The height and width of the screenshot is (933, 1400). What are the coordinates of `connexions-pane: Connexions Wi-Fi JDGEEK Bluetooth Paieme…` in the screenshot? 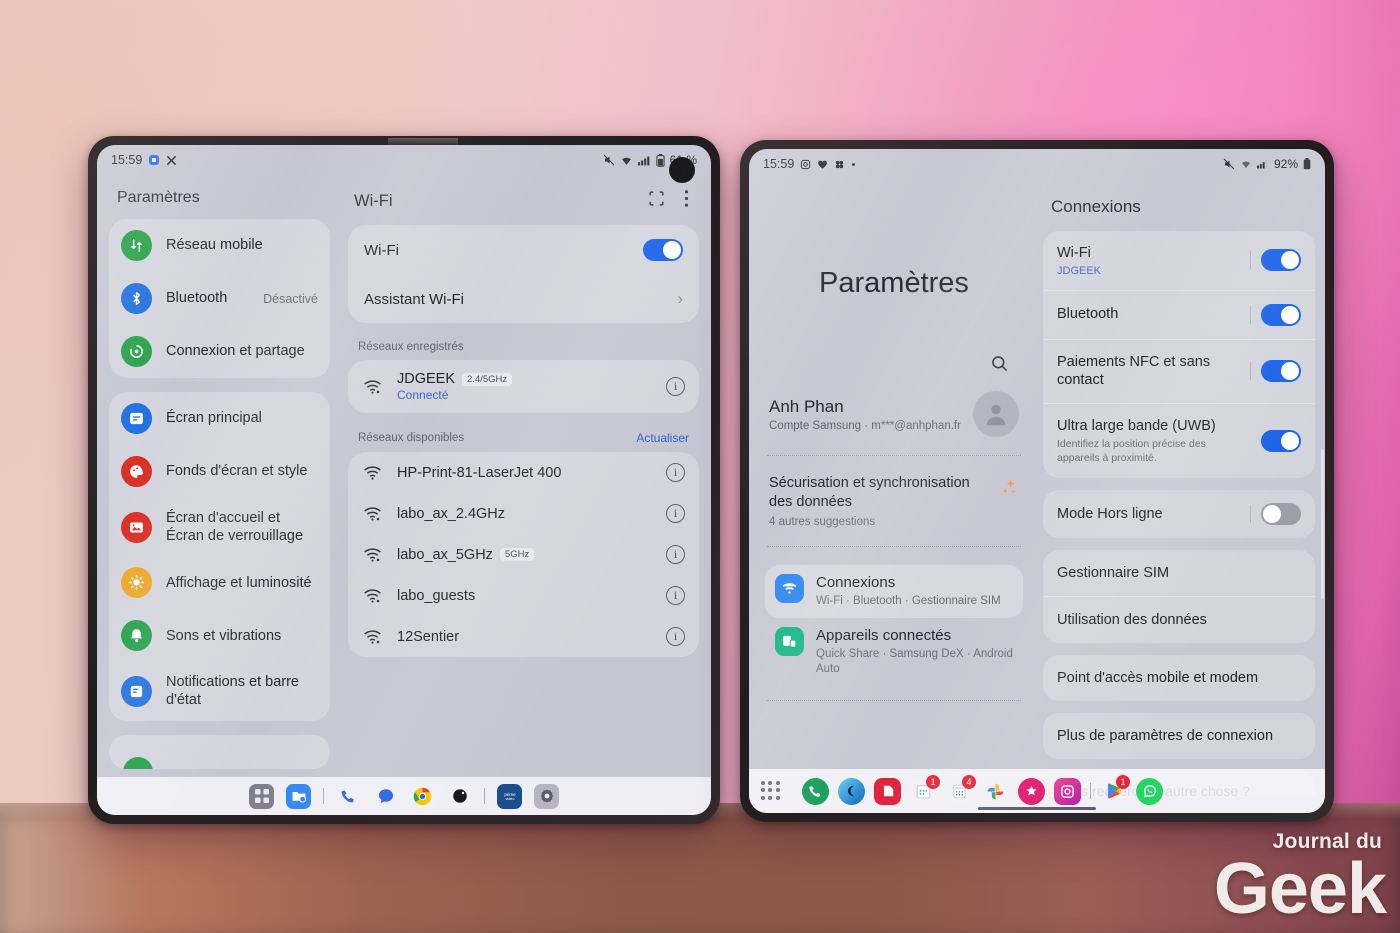 It's located at (1182, 496).